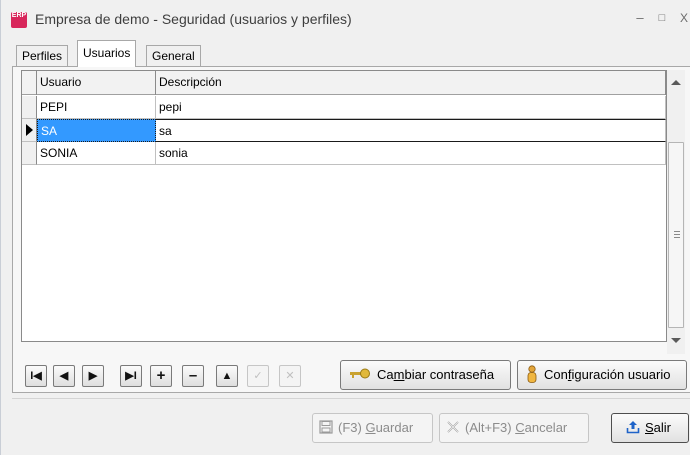 The image size is (690, 455). What do you see at coordinates (351, 398) in the screenshot?
I see `footer-separator` at bounding box center [351, 398].